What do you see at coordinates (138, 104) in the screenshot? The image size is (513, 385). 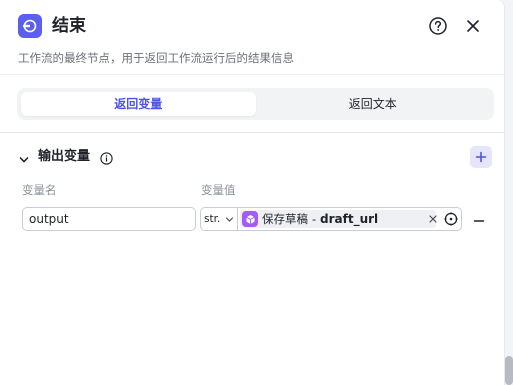 I see `tab-return-variable: 返回变量` at bounding box center [138, 104].